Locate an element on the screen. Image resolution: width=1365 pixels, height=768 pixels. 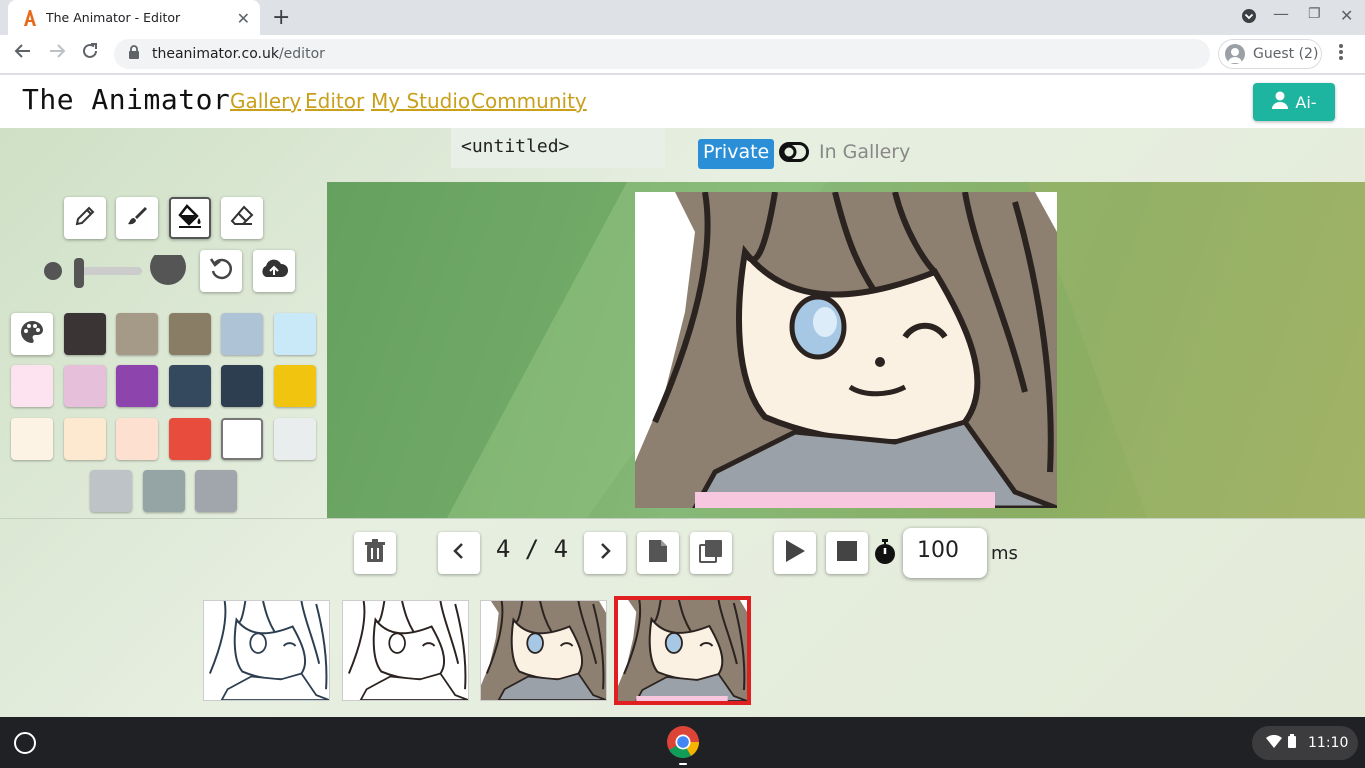
new-tab-icon: + is located at coordinates (281, 17).